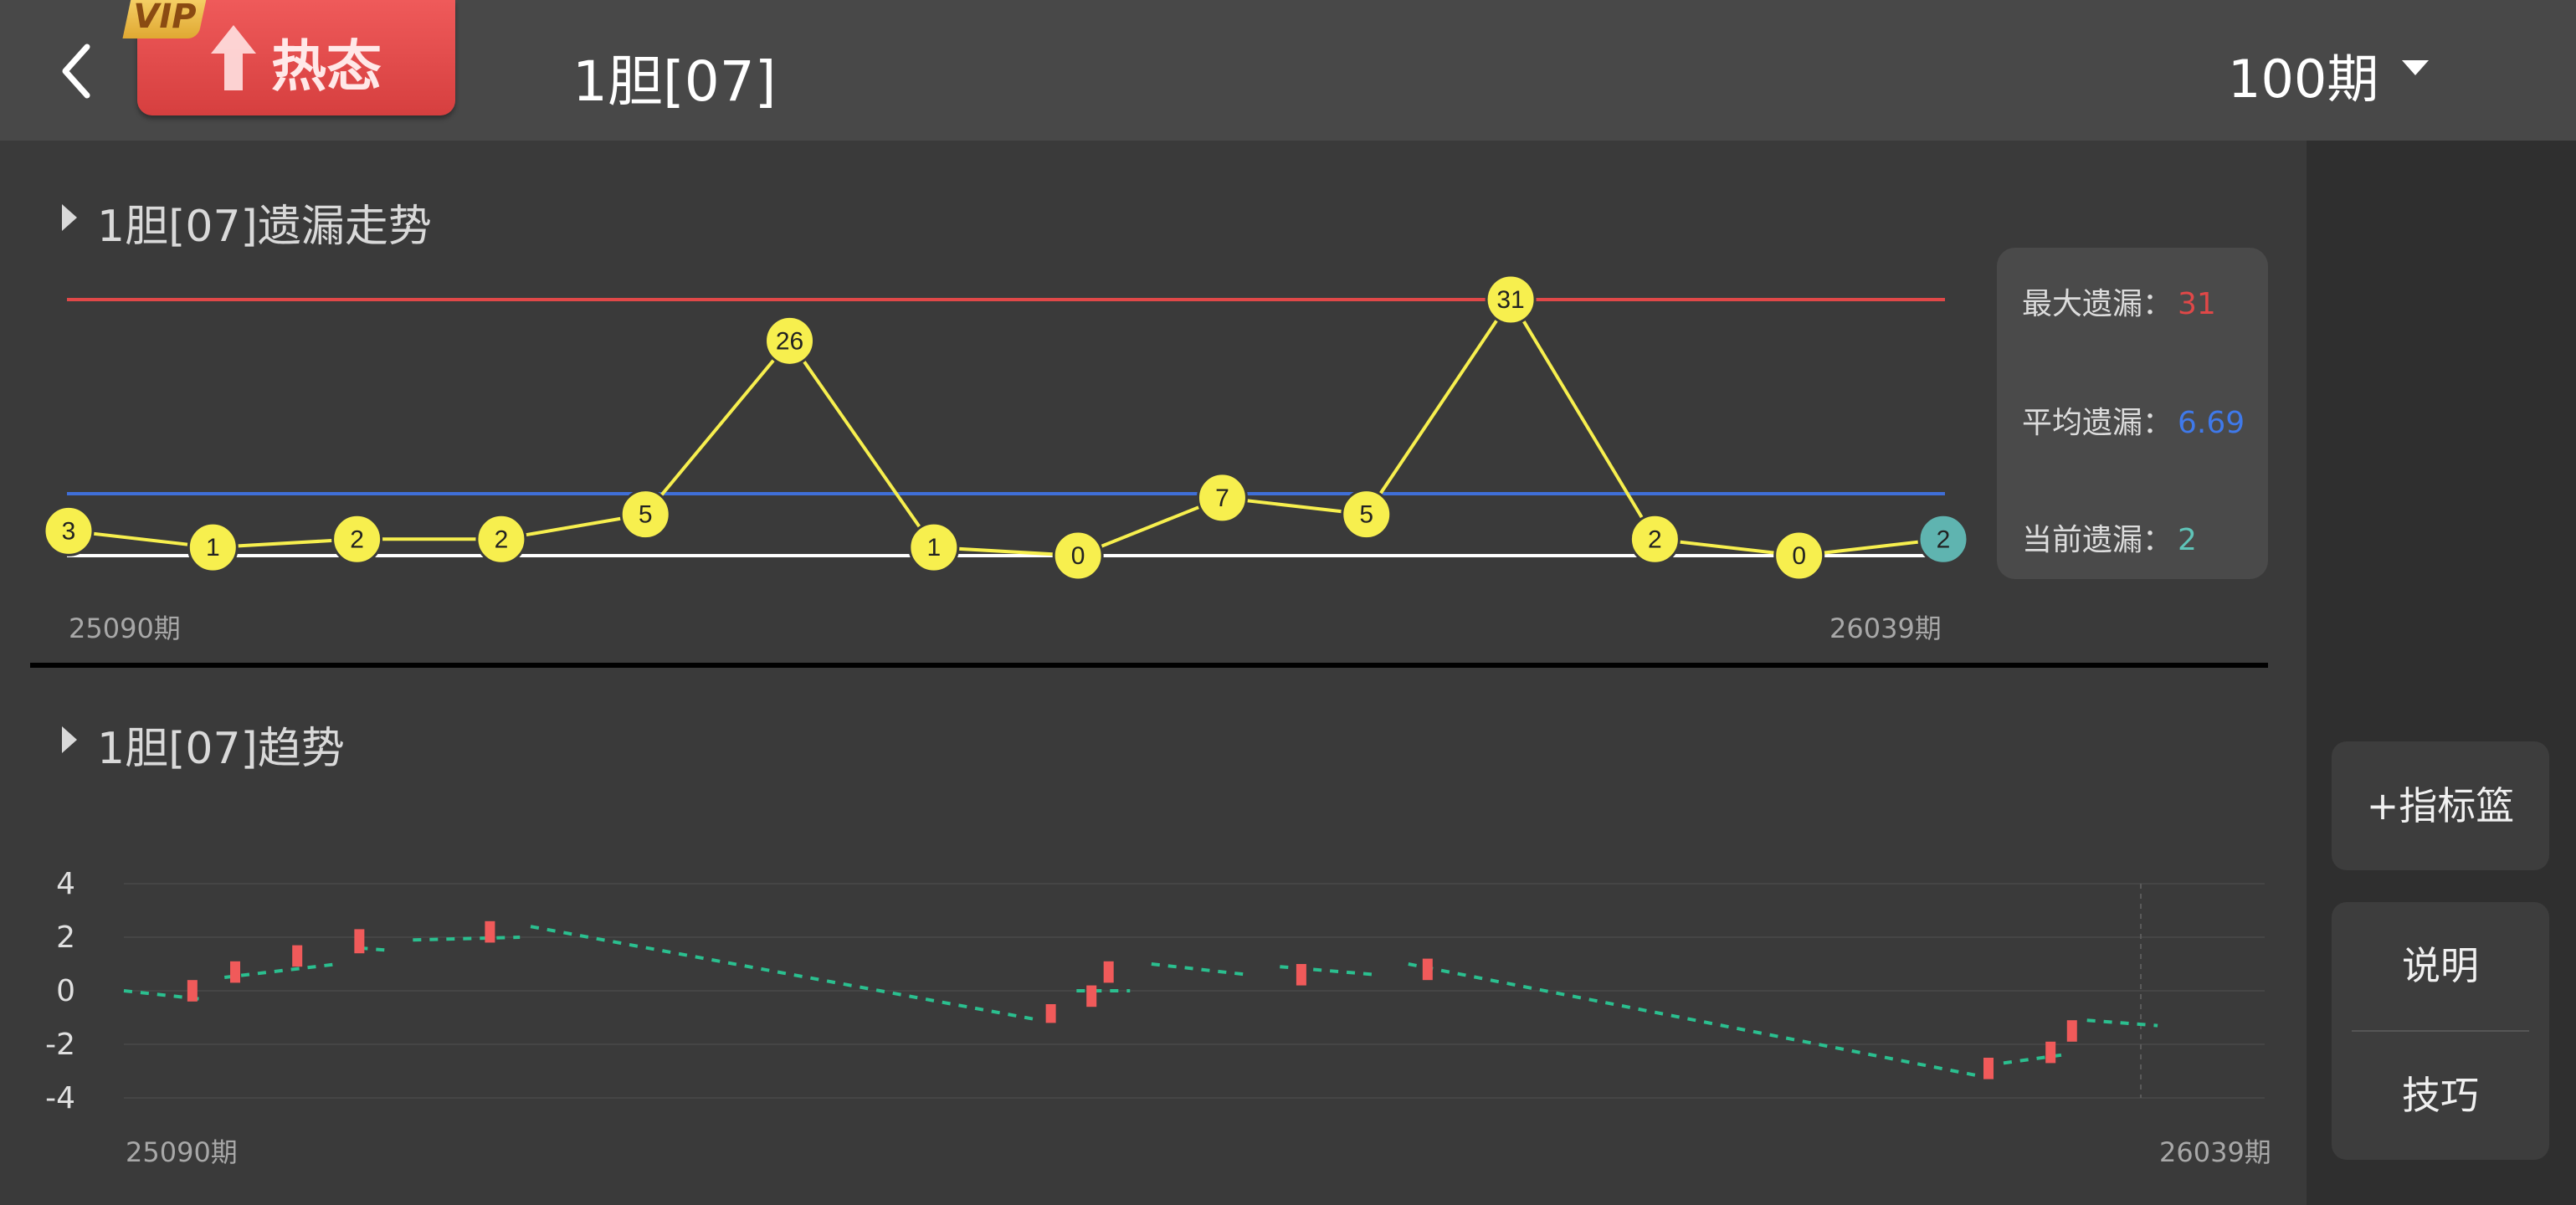 The height and width of the screenshot is (1205, 2576). I want to click on explain-button: 说明, so click(2440, 966).